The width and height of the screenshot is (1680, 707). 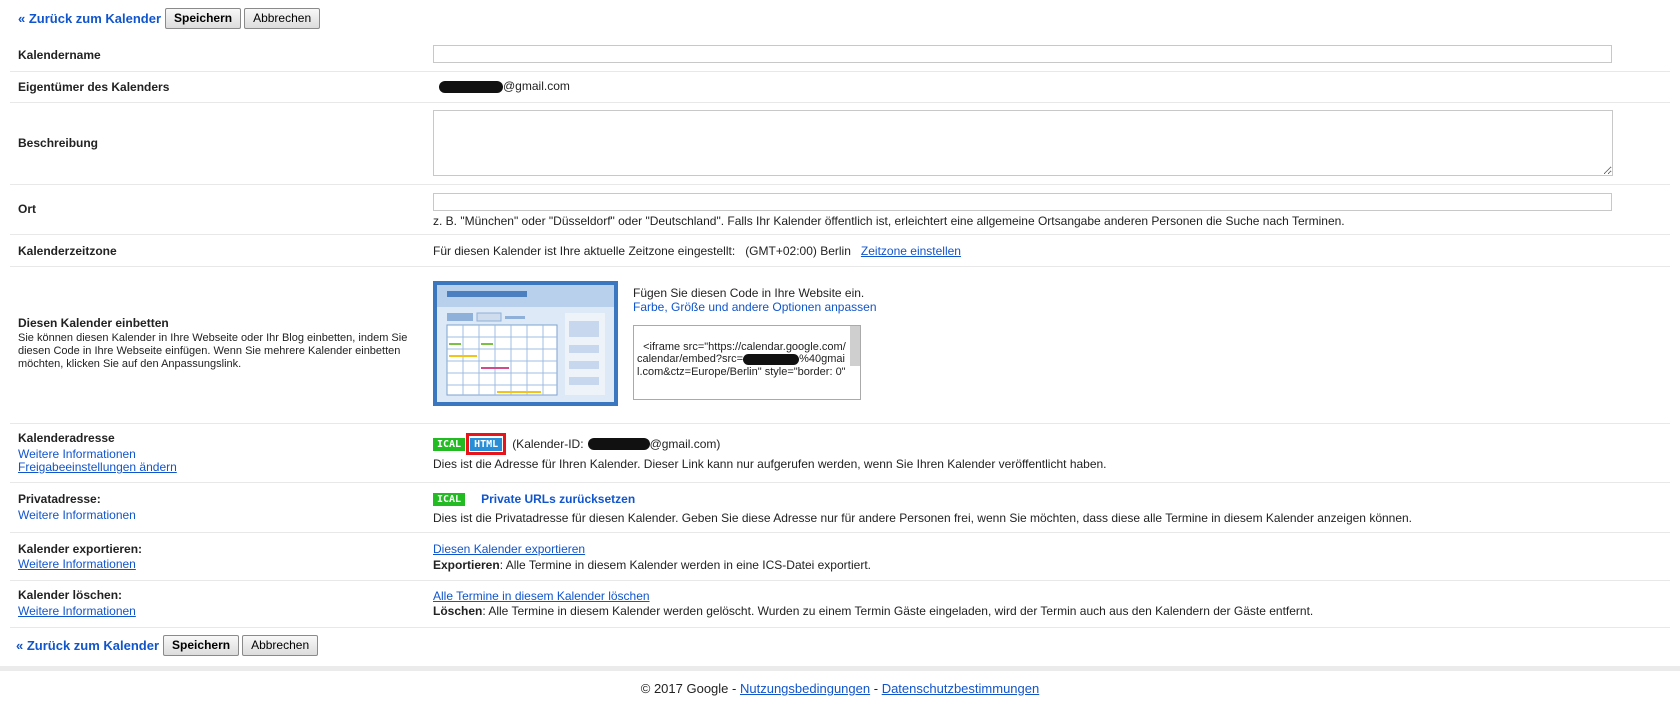 I want to click on private-more-info-link: Weitere Informationen, so click(x=77, y=515).